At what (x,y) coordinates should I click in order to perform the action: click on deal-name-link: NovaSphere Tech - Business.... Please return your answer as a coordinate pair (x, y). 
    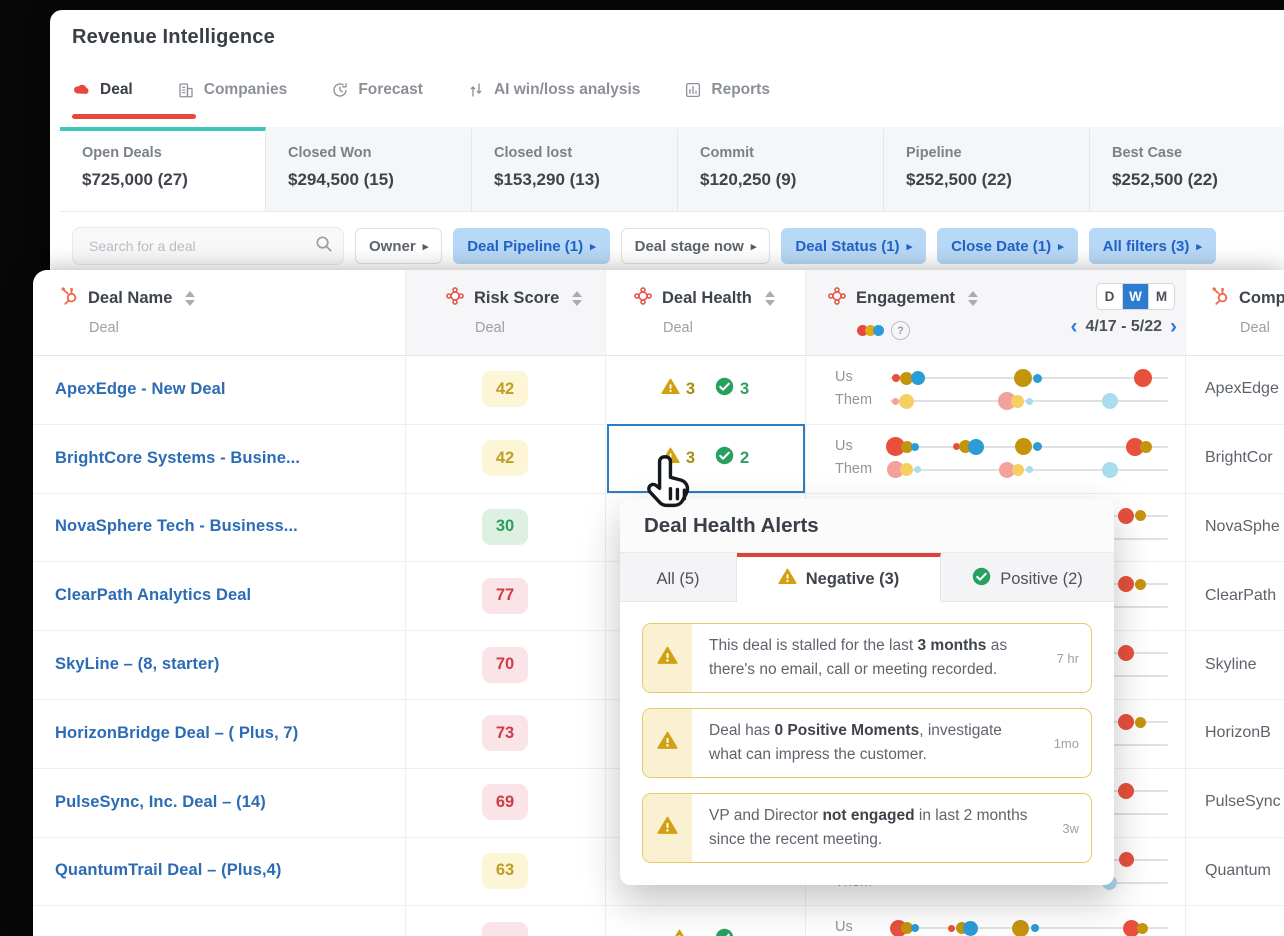
    Looking at the image, I should click on (176, 527).